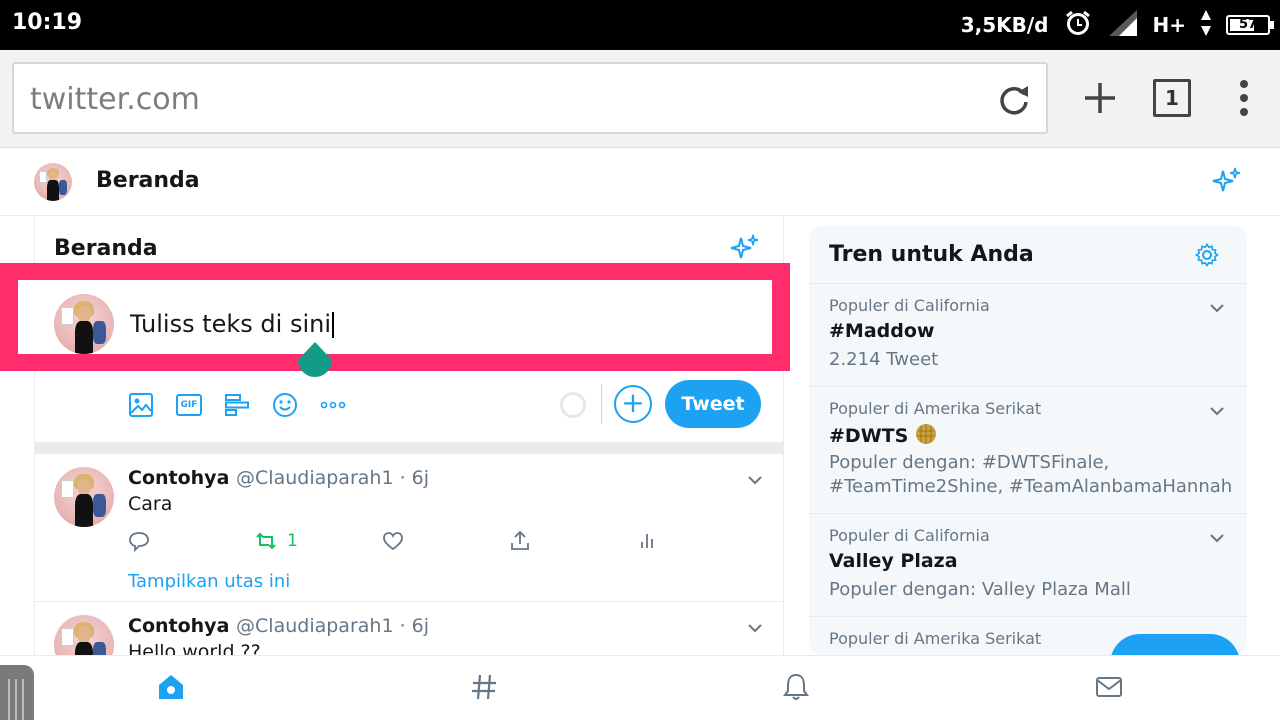  What do you see at coordinates (713, 404) in the screenshot?
I see `tweet-button: Tweet` at bounding box center [713, 404].